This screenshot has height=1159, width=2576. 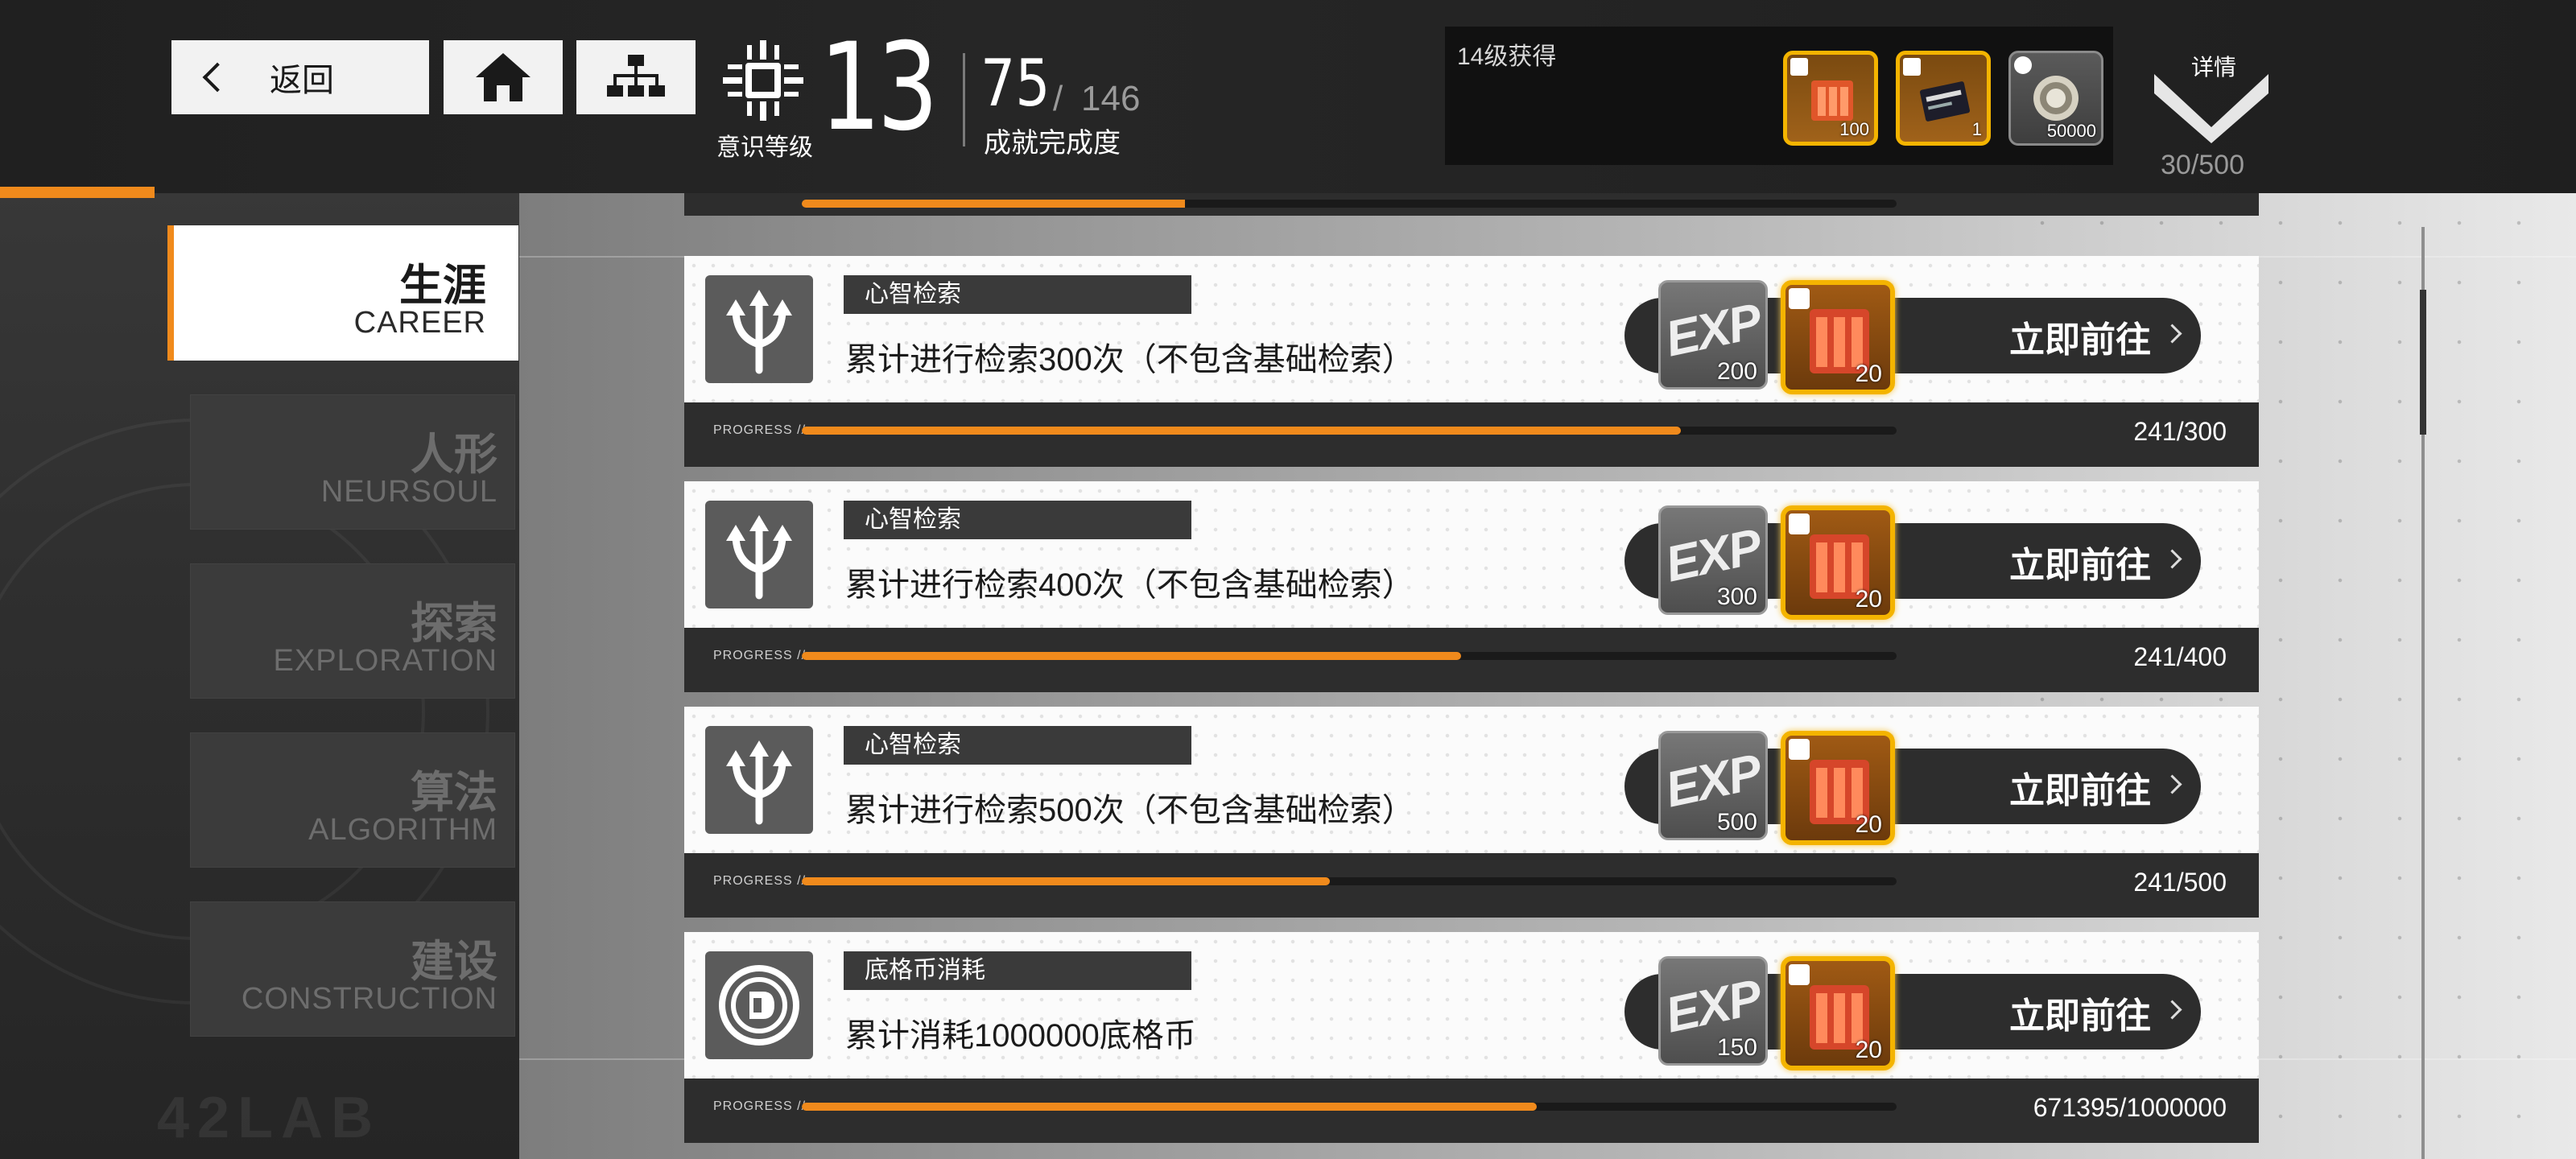 I want to click on home-button, so click(x=504, y=77).